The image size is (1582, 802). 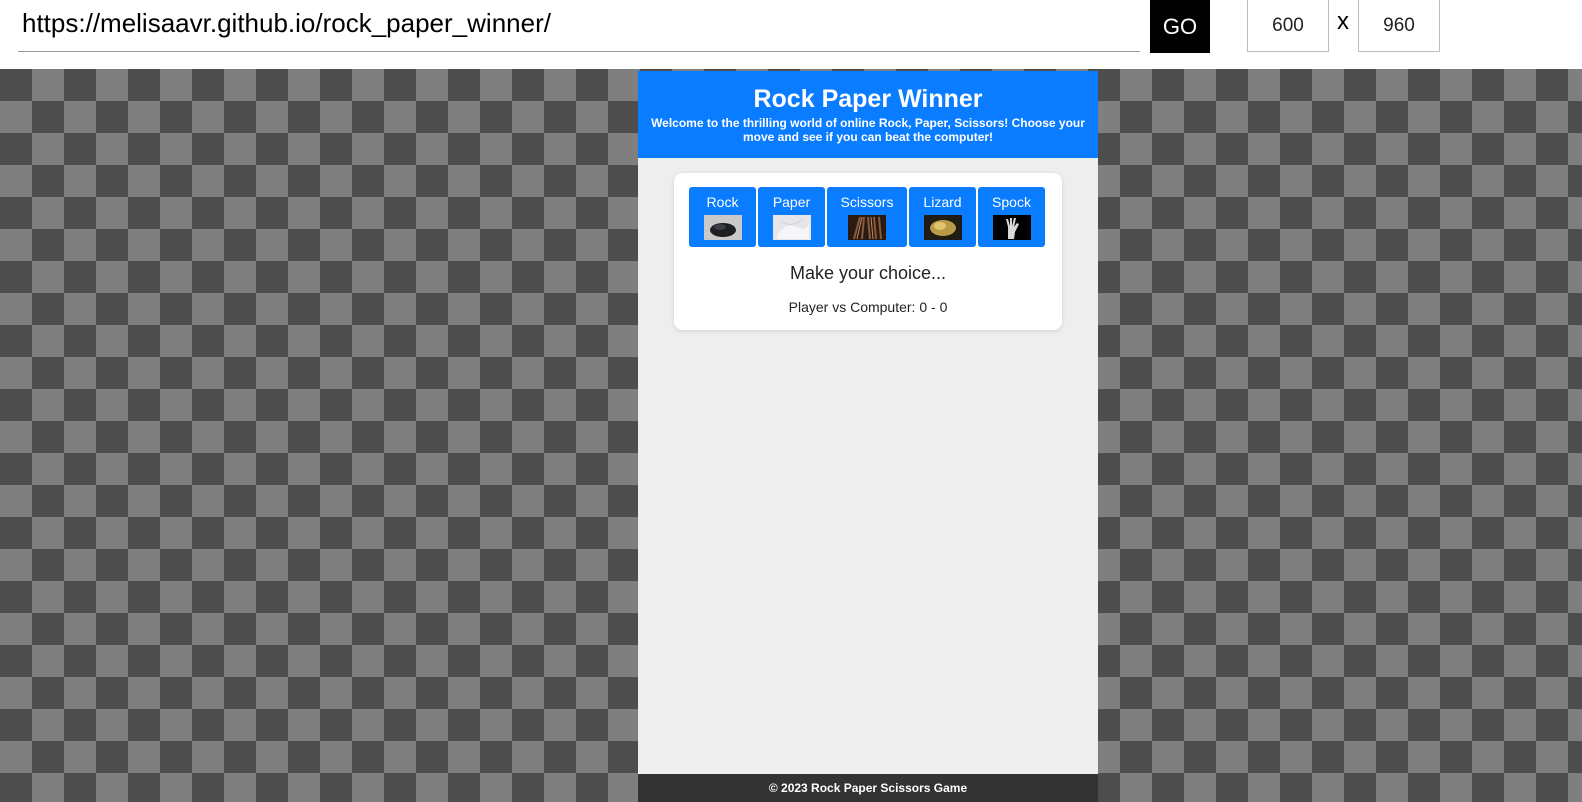 I want to click on spock-hand-image, so click(x=1011, y=227).